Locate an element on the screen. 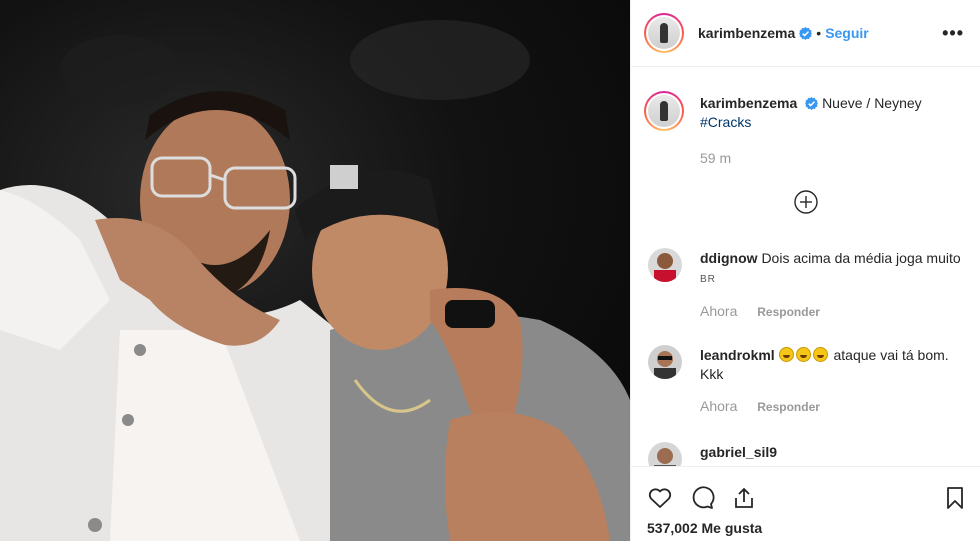  author-avatar is located at coordinates (664, 33).